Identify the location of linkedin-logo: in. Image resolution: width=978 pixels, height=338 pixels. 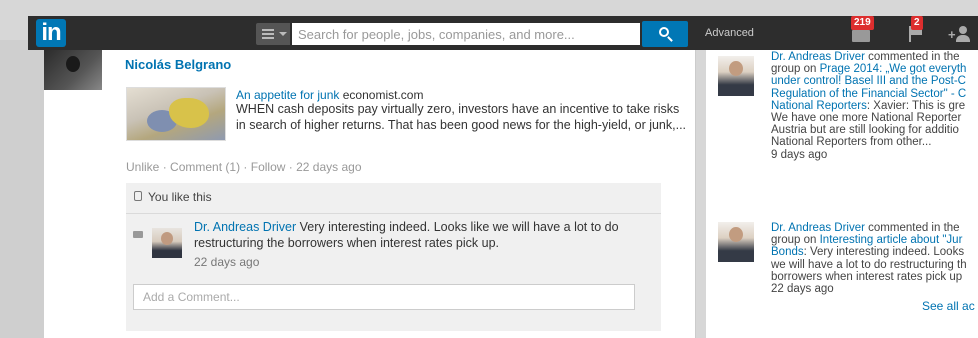
(51, 33).